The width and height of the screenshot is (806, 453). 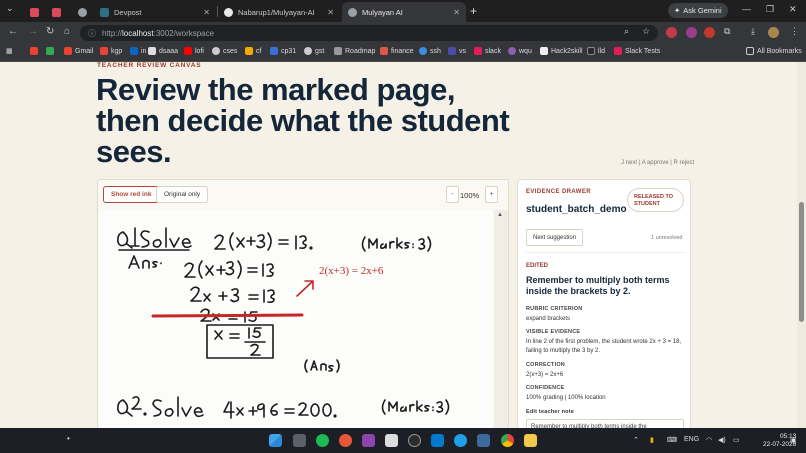 I want to click on bookmark-kgp: kgp, so click(x=111, y=51).